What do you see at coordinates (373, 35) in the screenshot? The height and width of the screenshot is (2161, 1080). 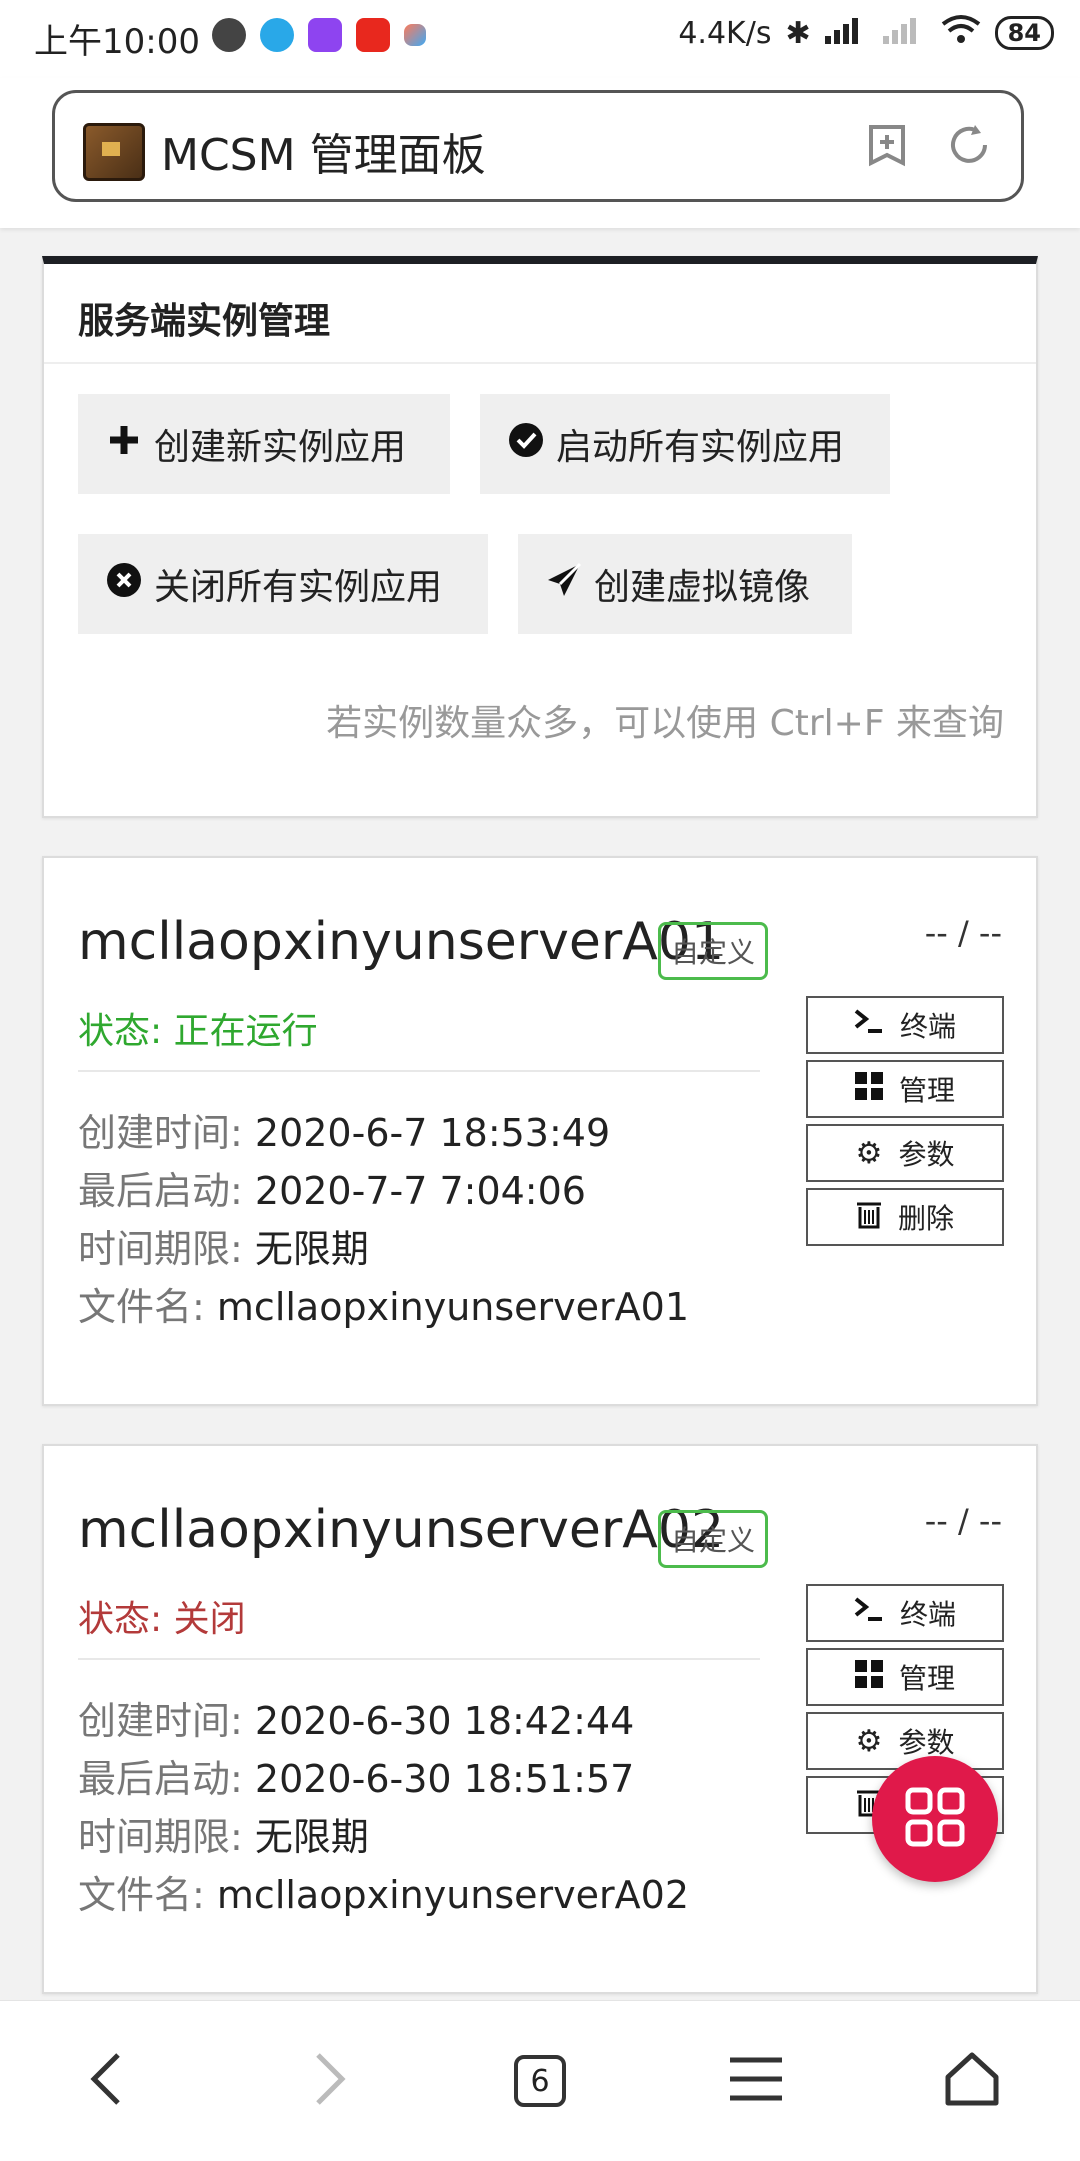 I see `redpacket-app-icon` at bounding box center [373, 35].